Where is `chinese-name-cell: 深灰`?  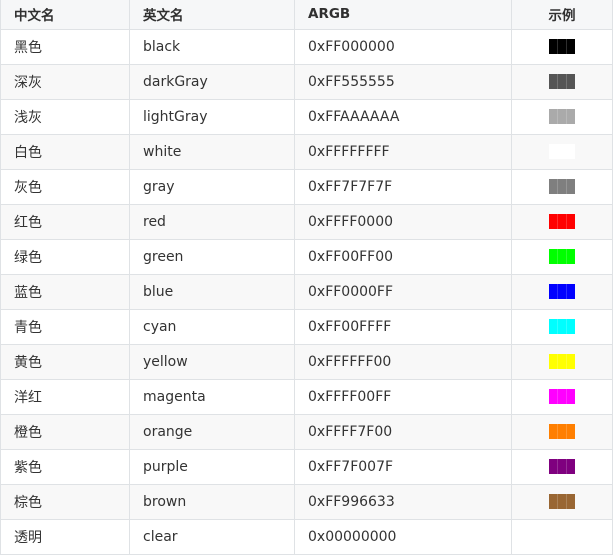
chinese-name-cell: 深灰 is located at coordinates (65, 81).